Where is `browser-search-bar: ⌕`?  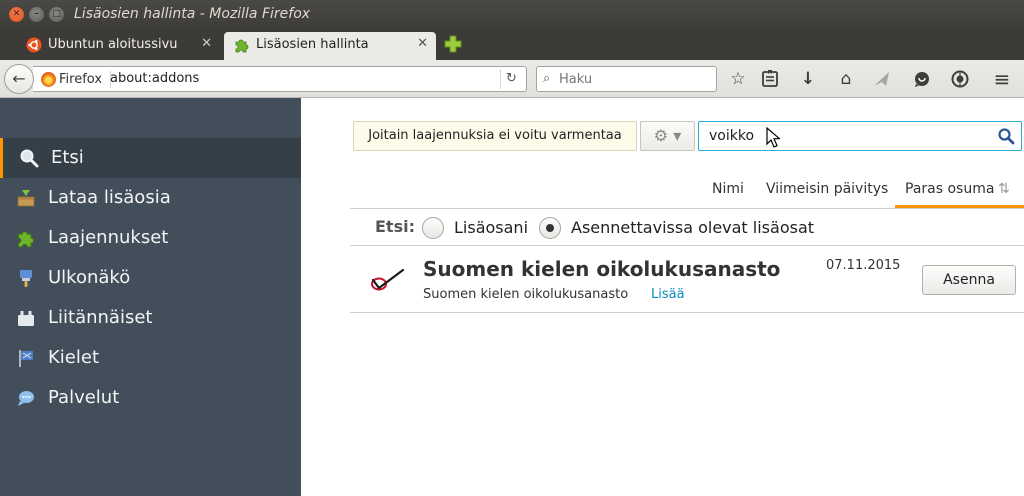
browser-search-bar: ⌕ is located at coordinates (626, 79).